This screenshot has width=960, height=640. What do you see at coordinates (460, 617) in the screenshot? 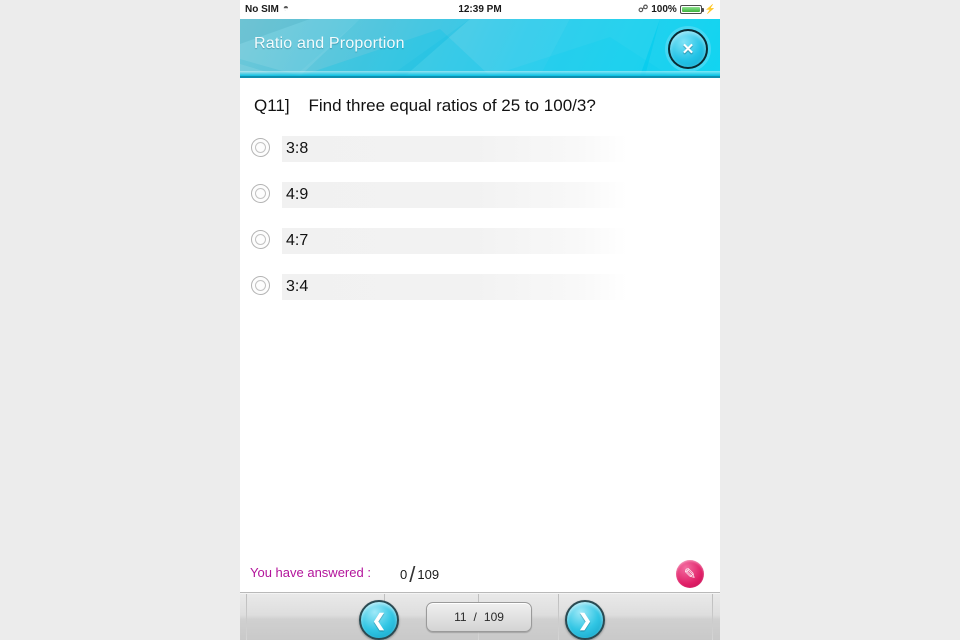
I see `page-current: 11` at bounding box center [460, 617].